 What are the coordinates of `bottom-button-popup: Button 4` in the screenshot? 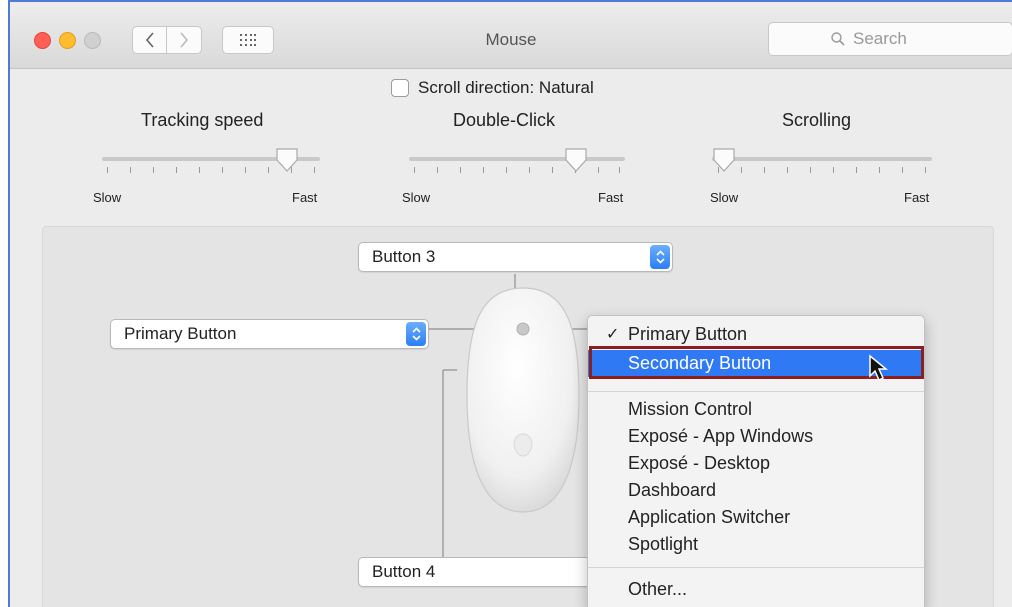 It's located at (478, 572).